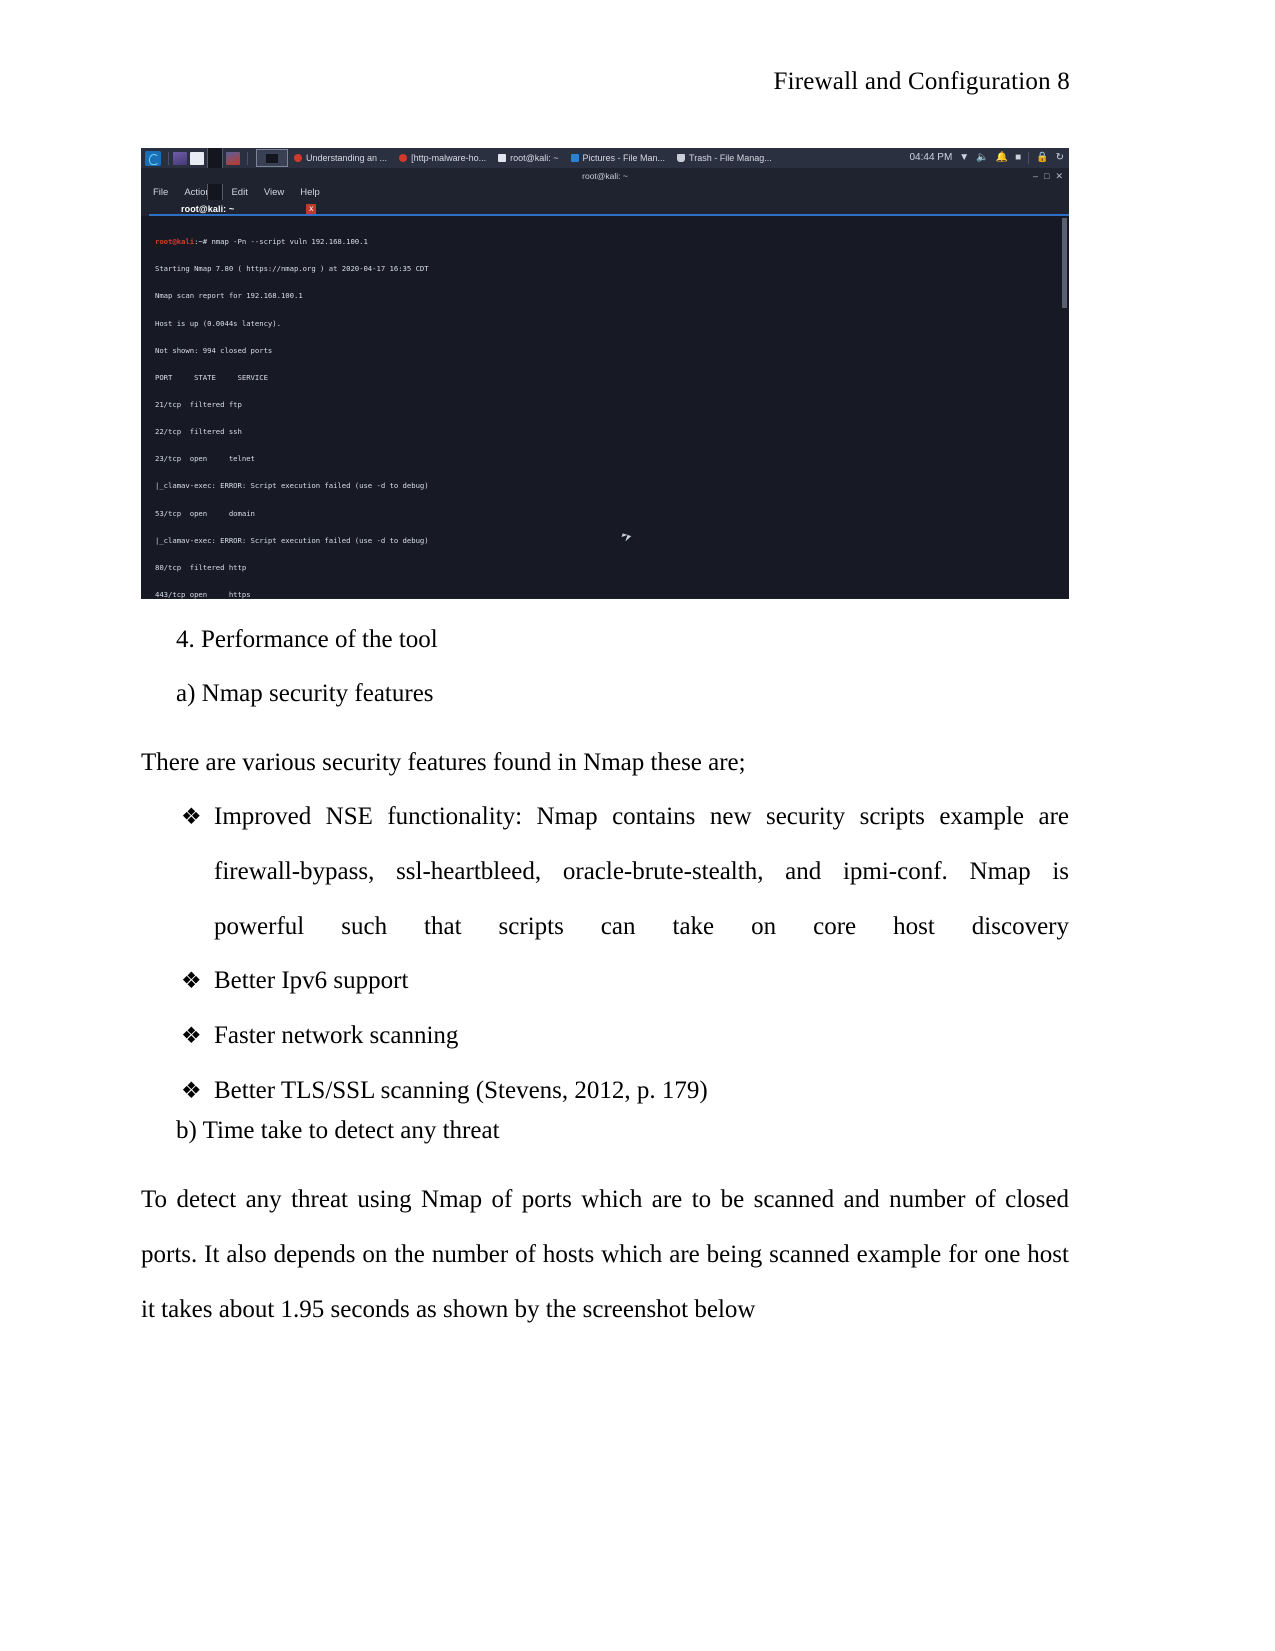 The image size is (1275, 1651). What do you see at coordinates (1059, 176) in the screenshot?
I see `close-button: ✕` at bounding box center [1059, 176].